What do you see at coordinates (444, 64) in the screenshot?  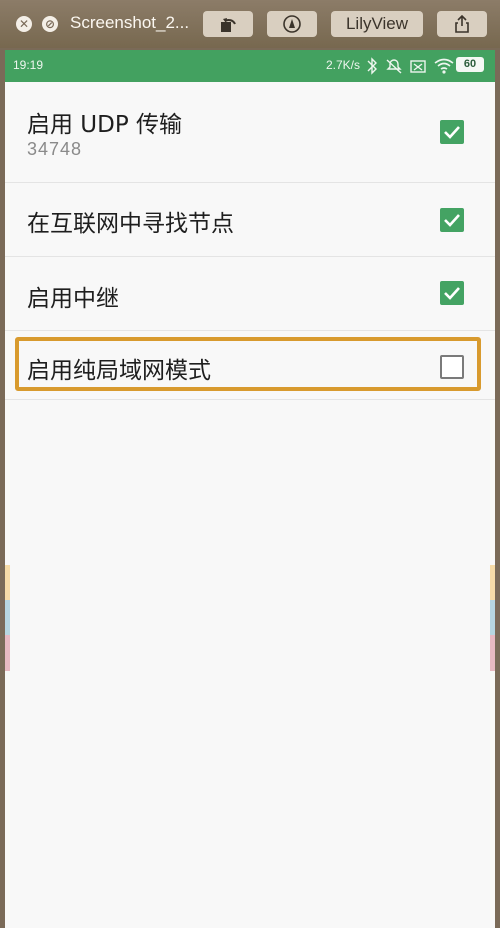 I see `wifi-icon` at bounding box center [444, 64].